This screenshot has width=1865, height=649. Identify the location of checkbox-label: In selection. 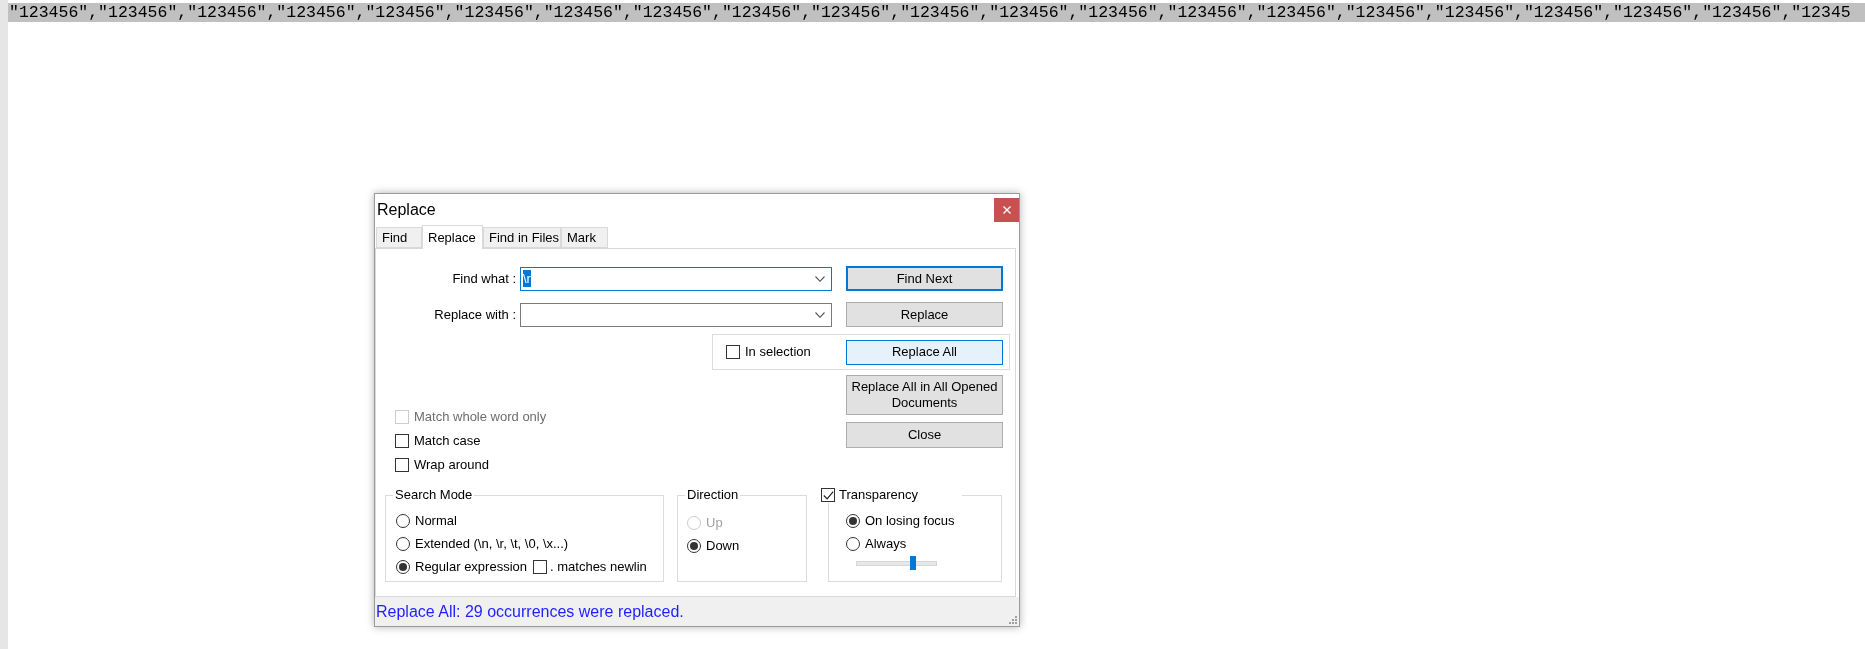
(778, 352).